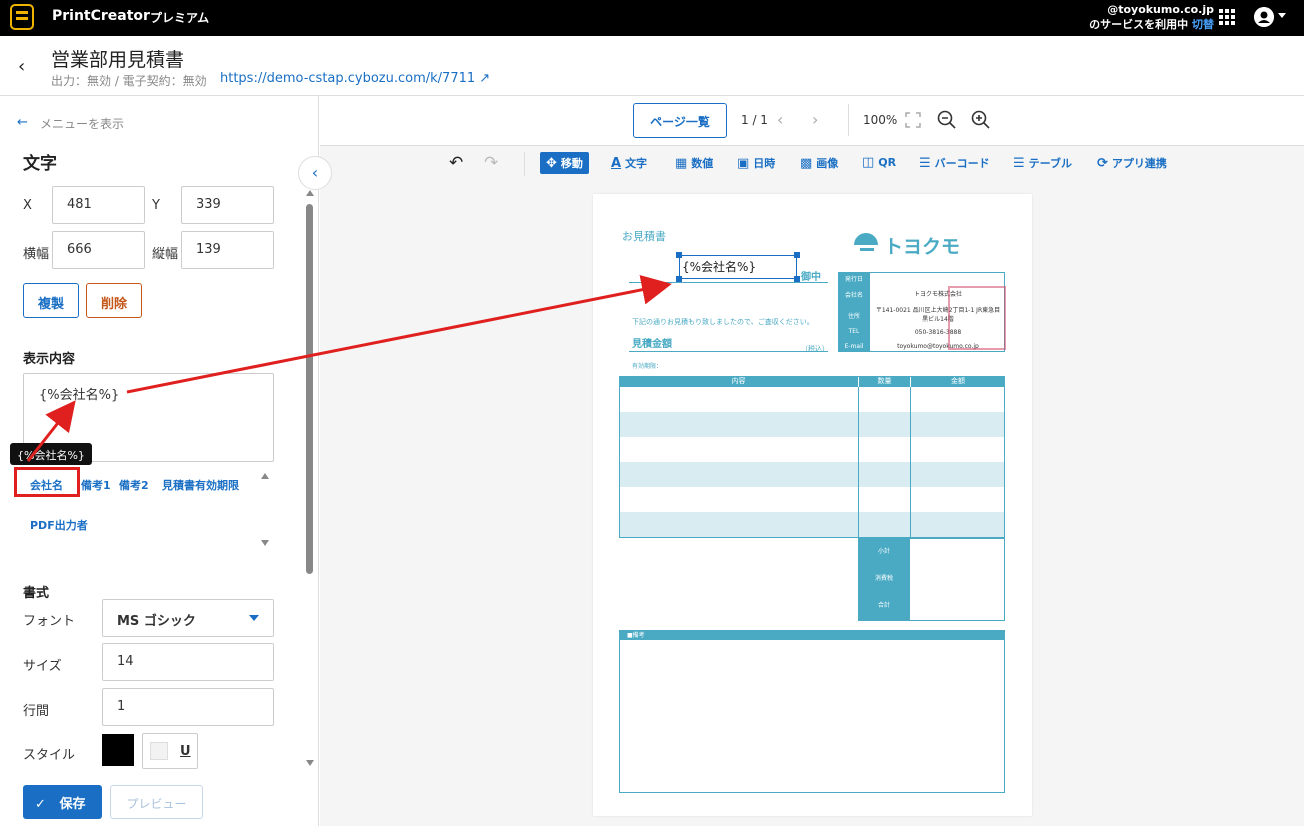 This screenshot has width=1304, height=826. I want to click on app-url-link: https://demo-cstap.cybozu.com/k/7711 ↗, so click(355, 78).